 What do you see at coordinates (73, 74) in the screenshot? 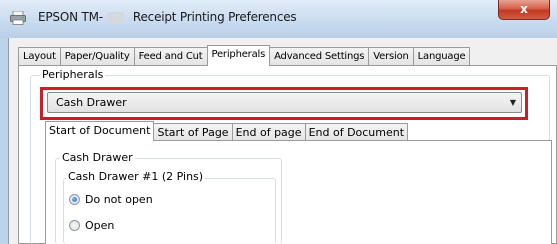
I see `peripherals-group-label: Peripherals` at bounding box center [73, 74].